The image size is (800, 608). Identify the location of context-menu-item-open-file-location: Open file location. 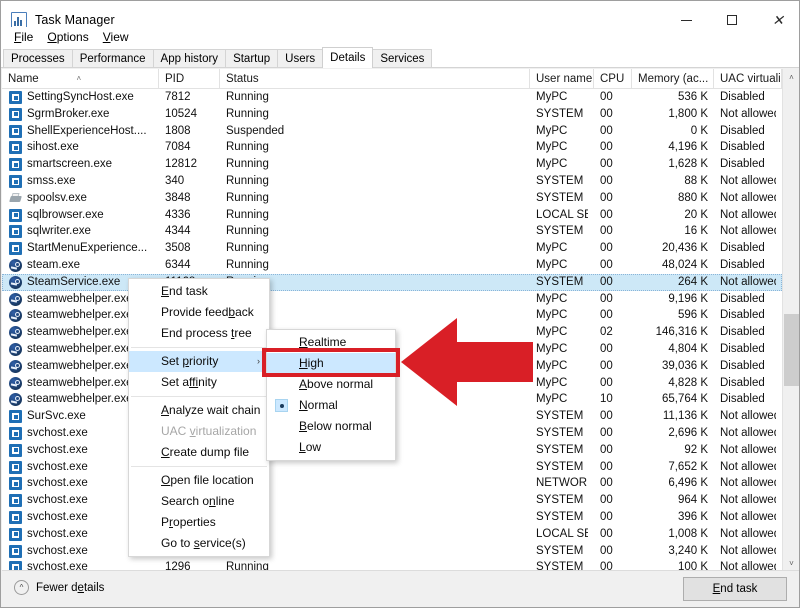
(199, 480).